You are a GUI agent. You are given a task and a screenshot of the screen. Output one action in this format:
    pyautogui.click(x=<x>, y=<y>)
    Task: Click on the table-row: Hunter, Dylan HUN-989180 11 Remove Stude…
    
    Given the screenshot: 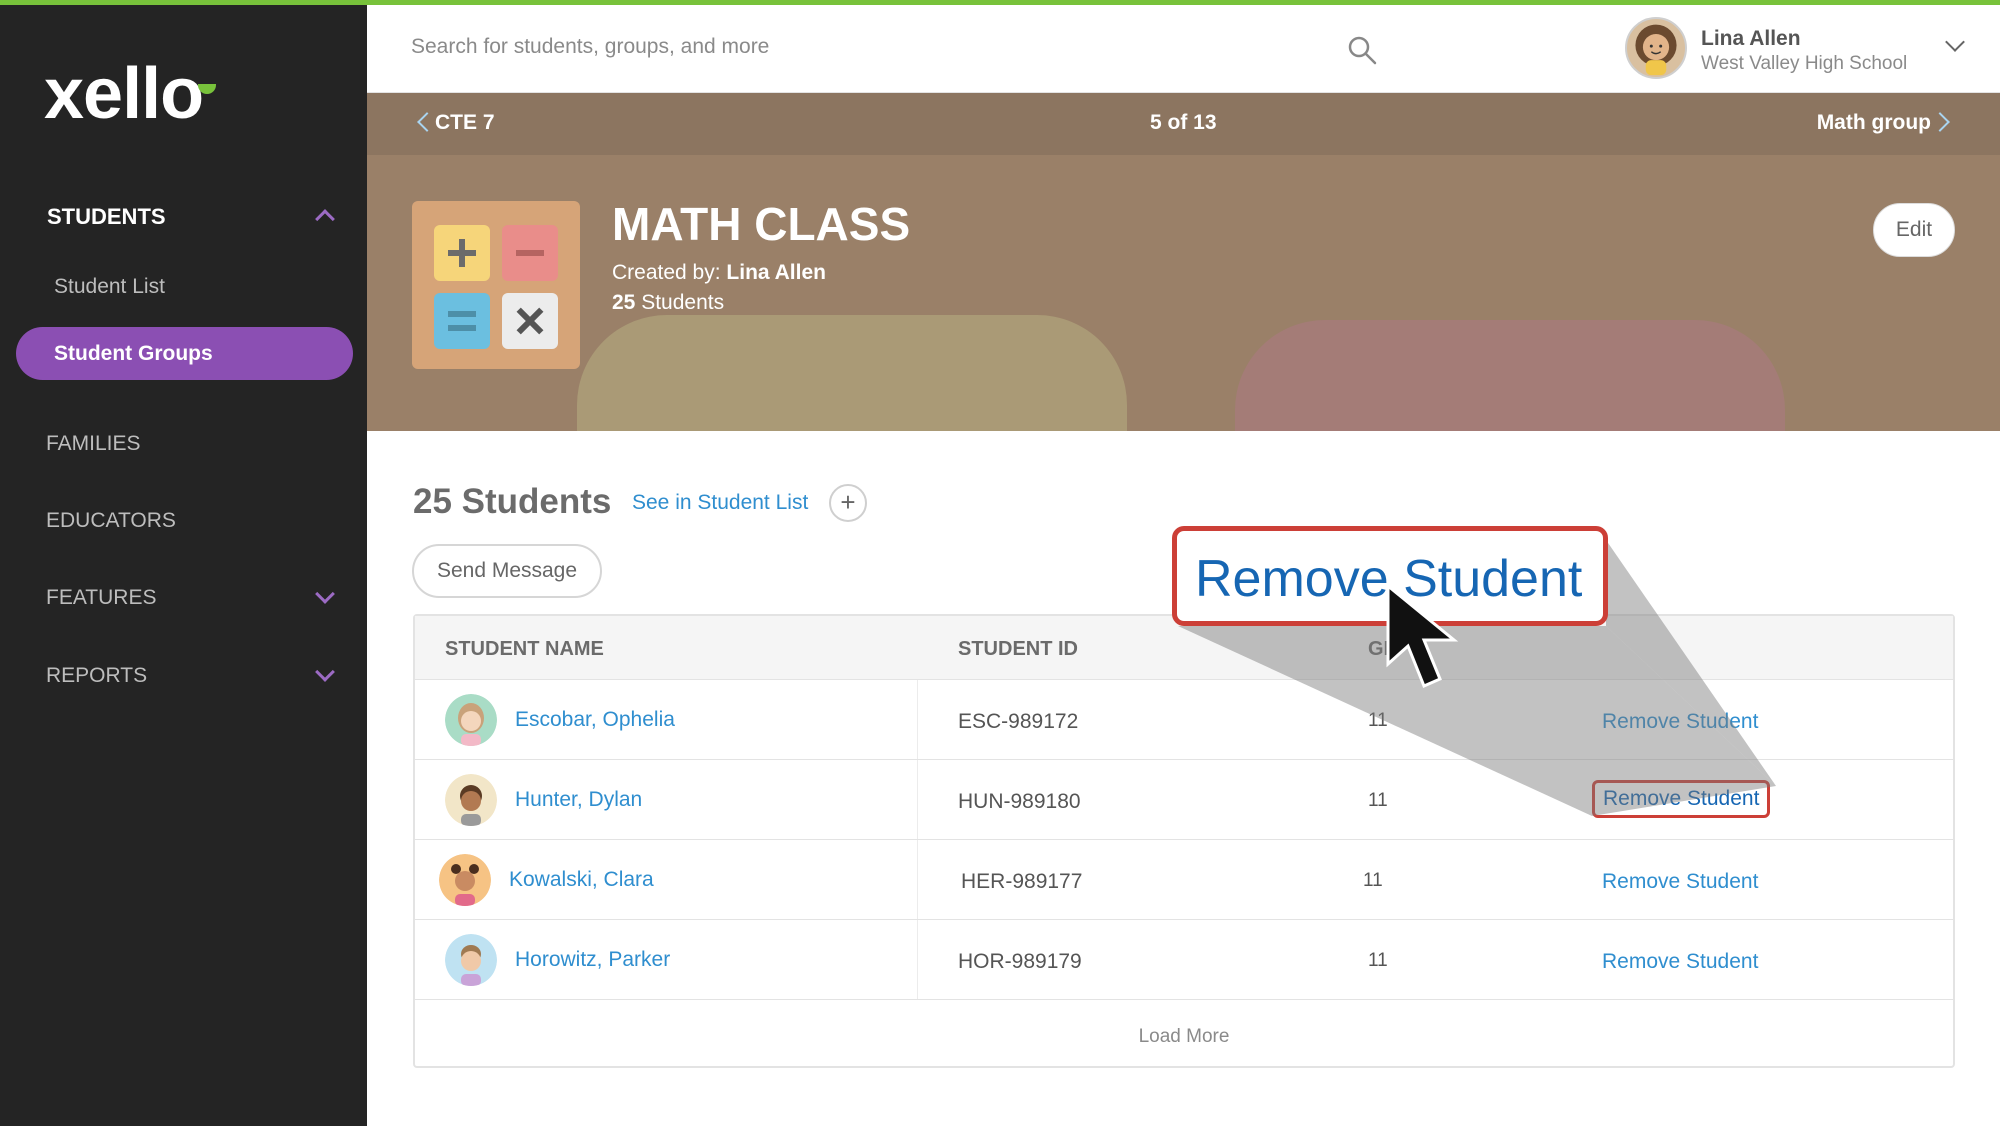 What is the action you would take?
    pyautogui.click(x=1184, y=800)
    